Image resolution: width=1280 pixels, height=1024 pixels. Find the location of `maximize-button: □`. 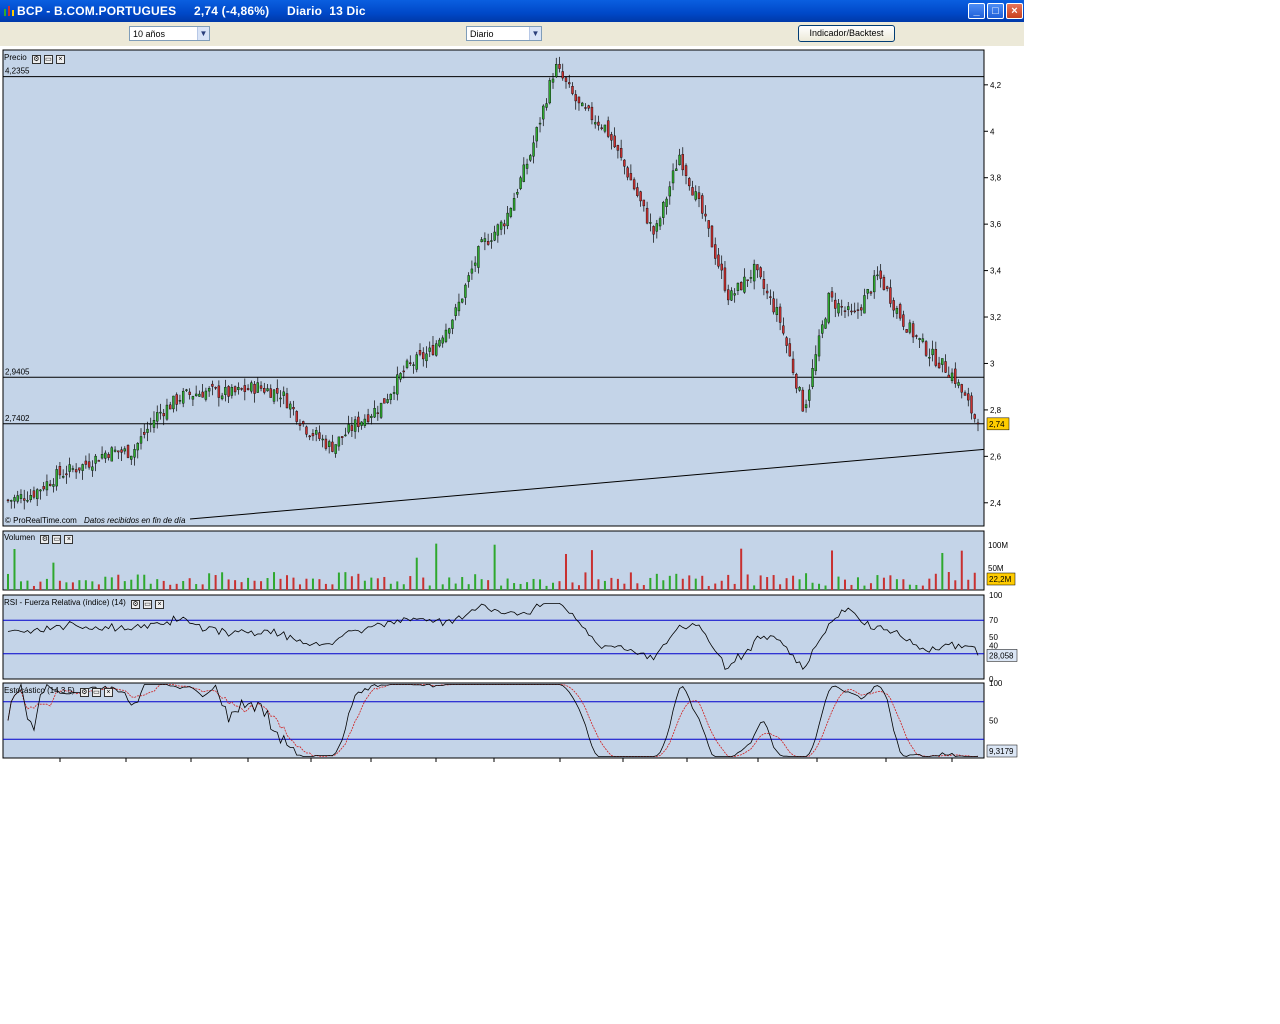

maximize-button: □ is located at coordinates (995, 11).